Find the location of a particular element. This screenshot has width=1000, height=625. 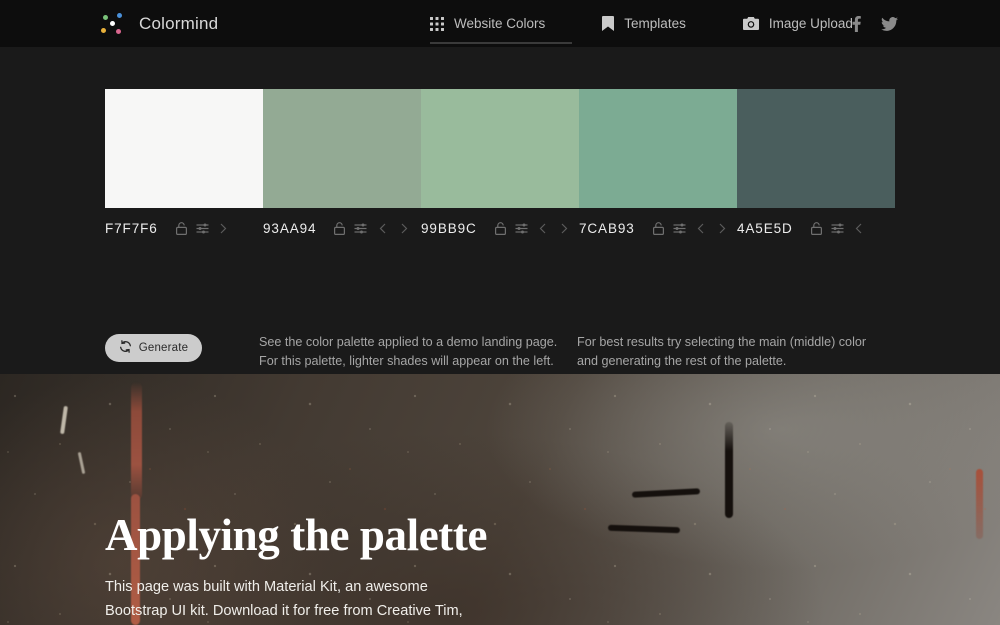

colormind-dots-logo is located at coordinates (114, 24).